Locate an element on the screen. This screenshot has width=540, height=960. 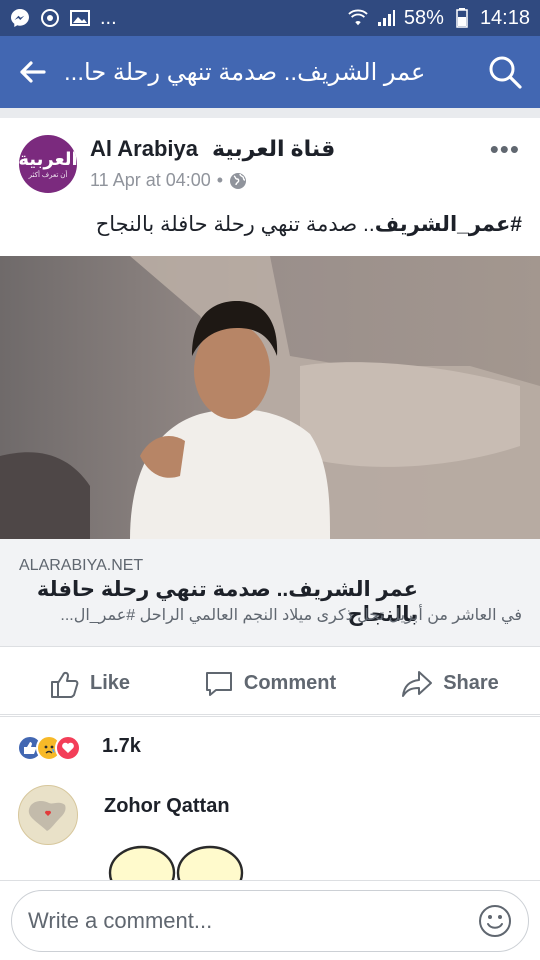
page-name-ar: قناة العربية is located at coordinates (273, 149).